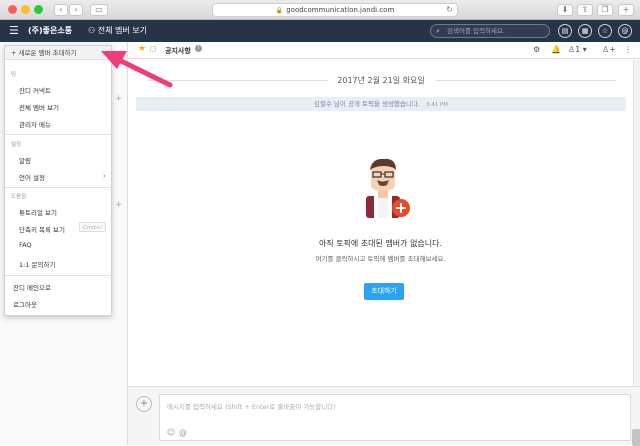 This screenshot has height=446, width=640. What do you see at coordinates (437, 105) in the screenshot?
I see `notice-time: 3:41 PM` at bounding box center [437, 105].